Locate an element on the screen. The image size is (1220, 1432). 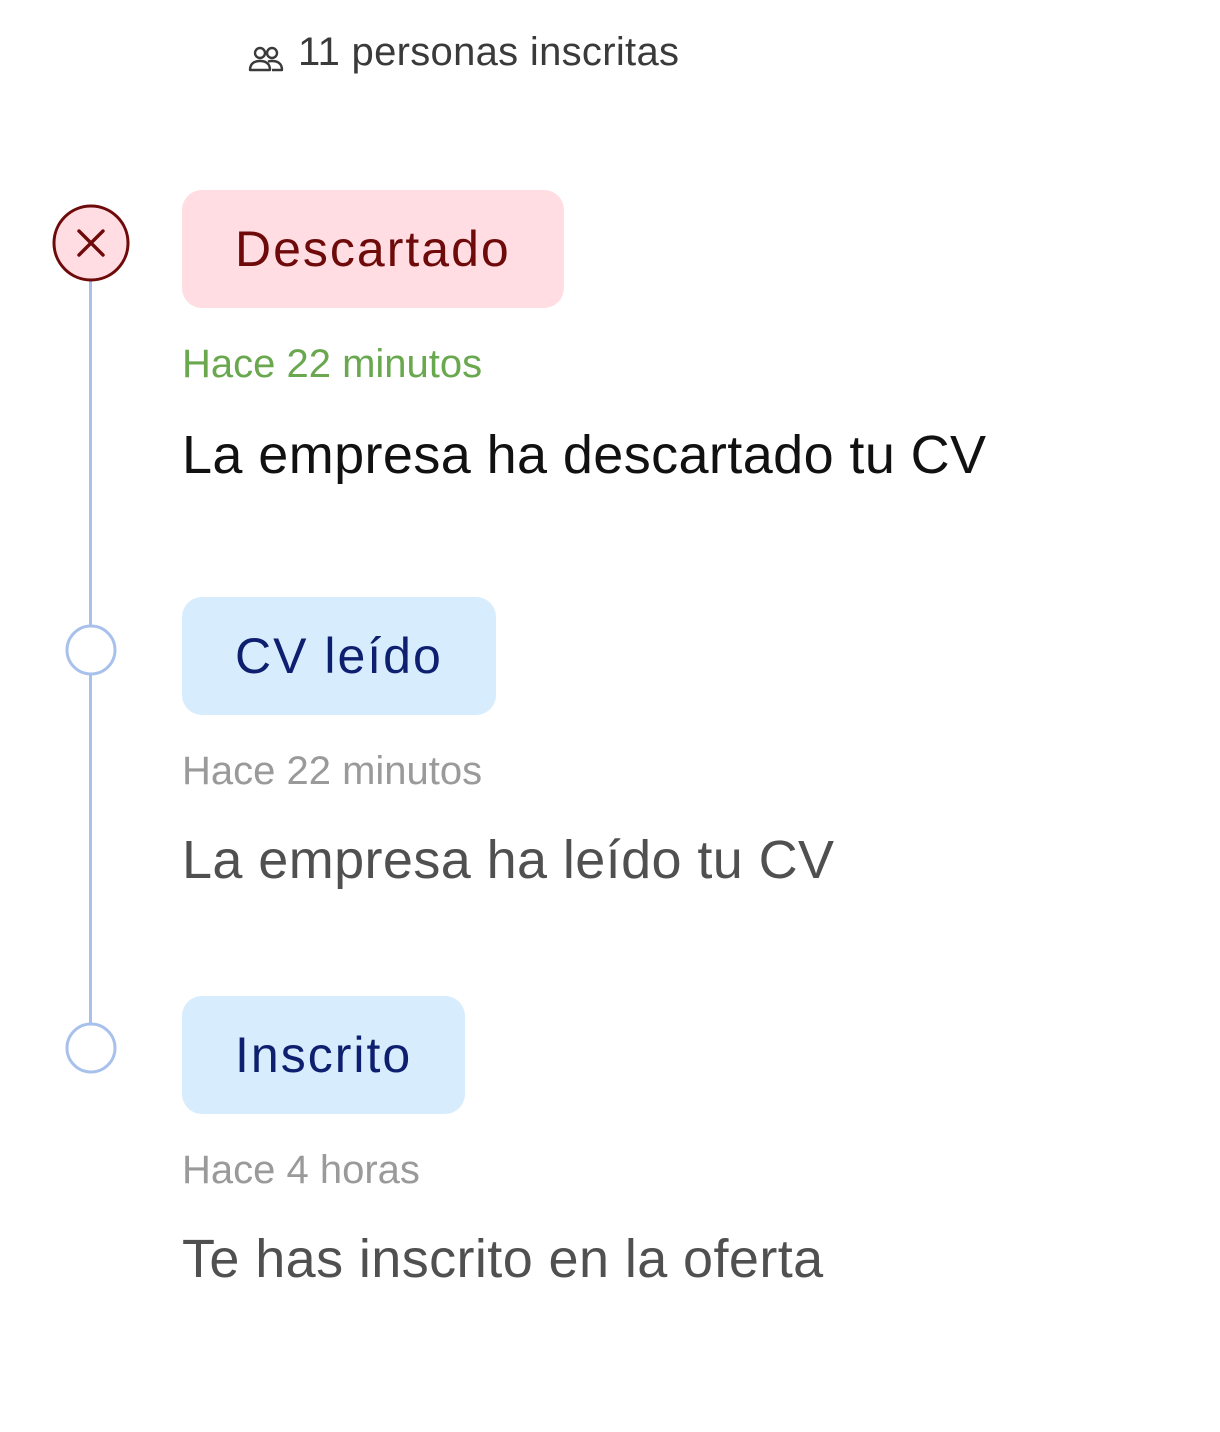
event-description: La empresa ha descartado tu CV is located at coordinates (584, 455).